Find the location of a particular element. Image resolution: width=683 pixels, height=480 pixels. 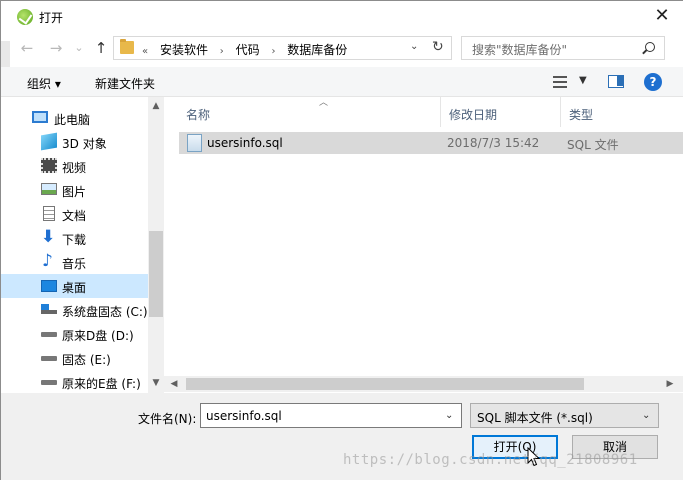

desktop-icon is located at coordinates (49, 286).